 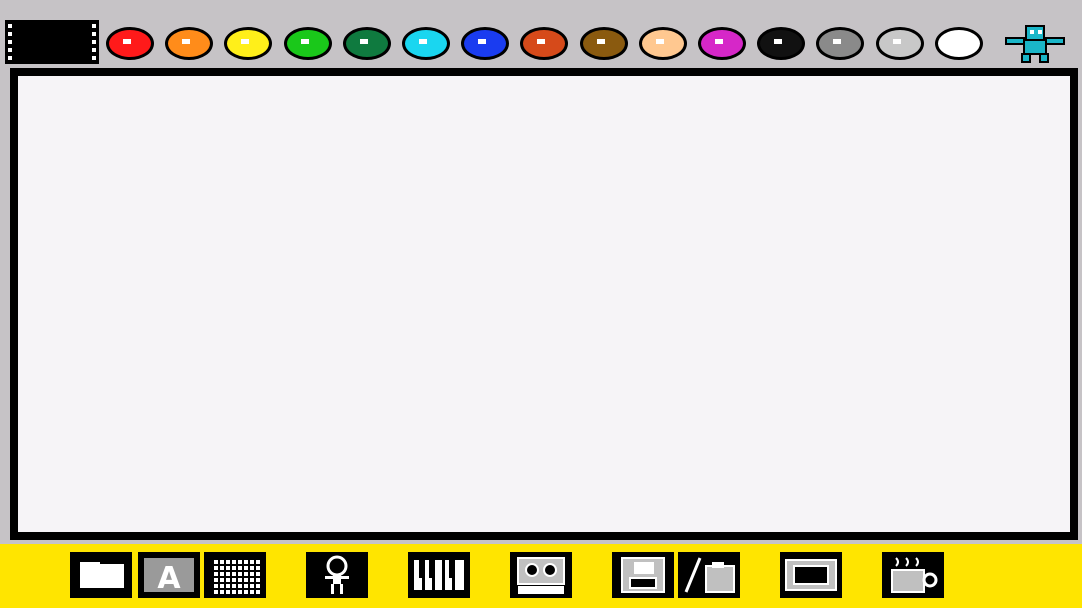 What do you see at coordinates (643, 575) in the screenshot?
I see `disk-icon` at bounding box center [643, 575].